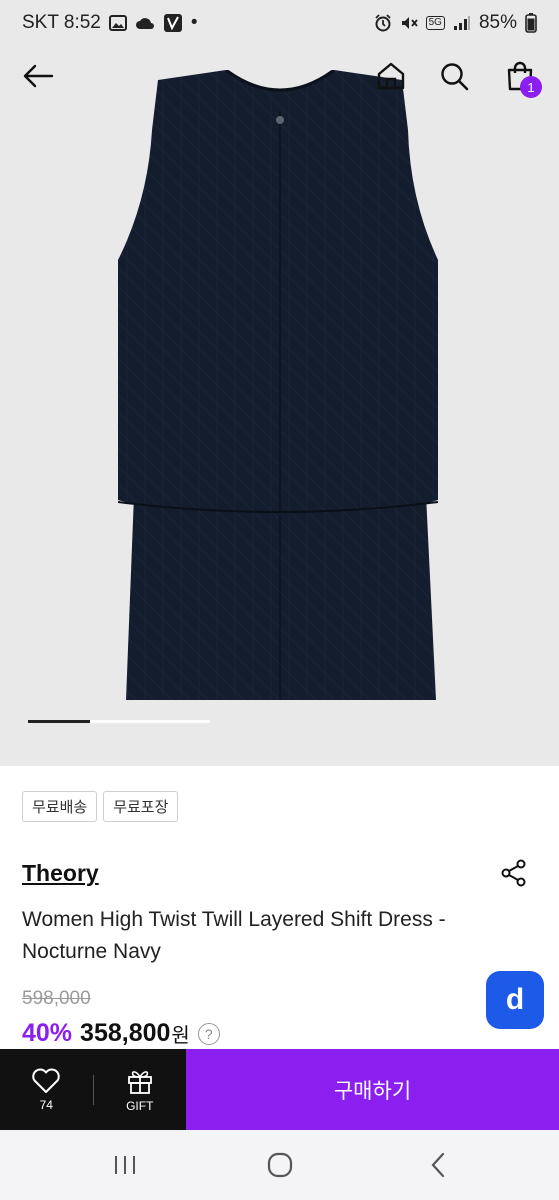 The image size is (559, 1200). Describe the element at coordinates (173, 23) in the screenshot. I see `app-icon` at that location.